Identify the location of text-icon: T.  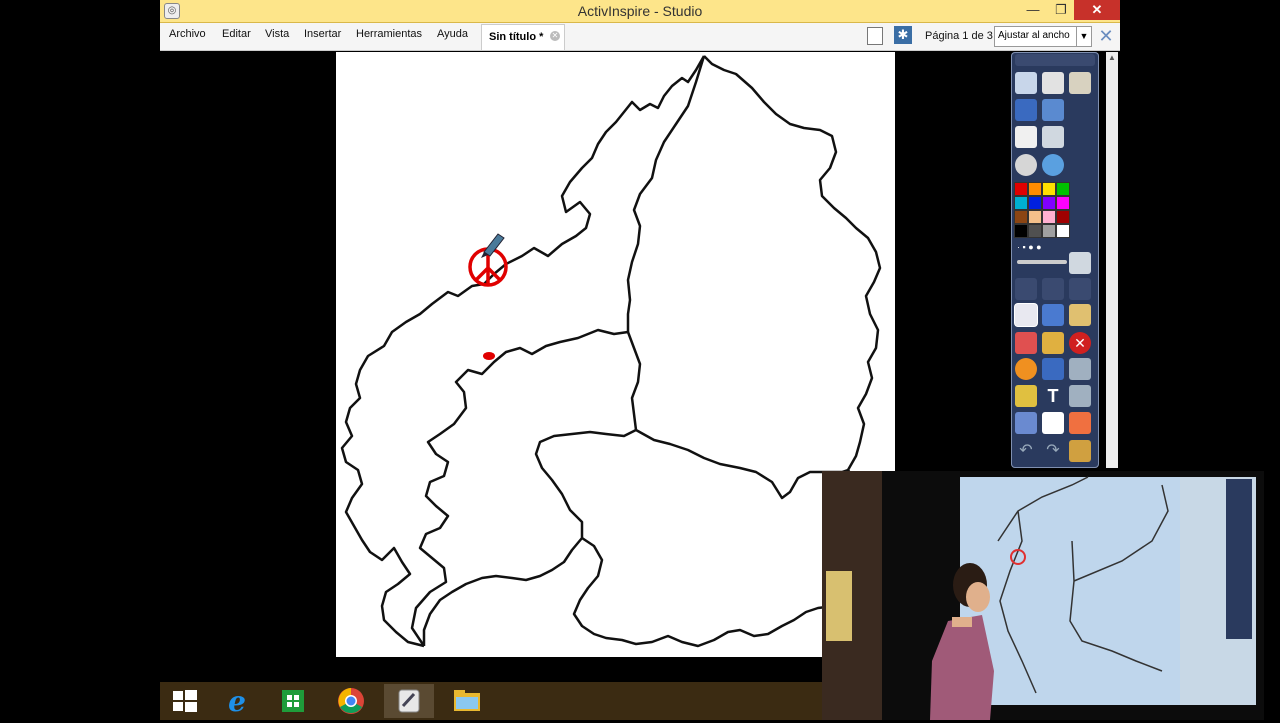
(1053, 396).